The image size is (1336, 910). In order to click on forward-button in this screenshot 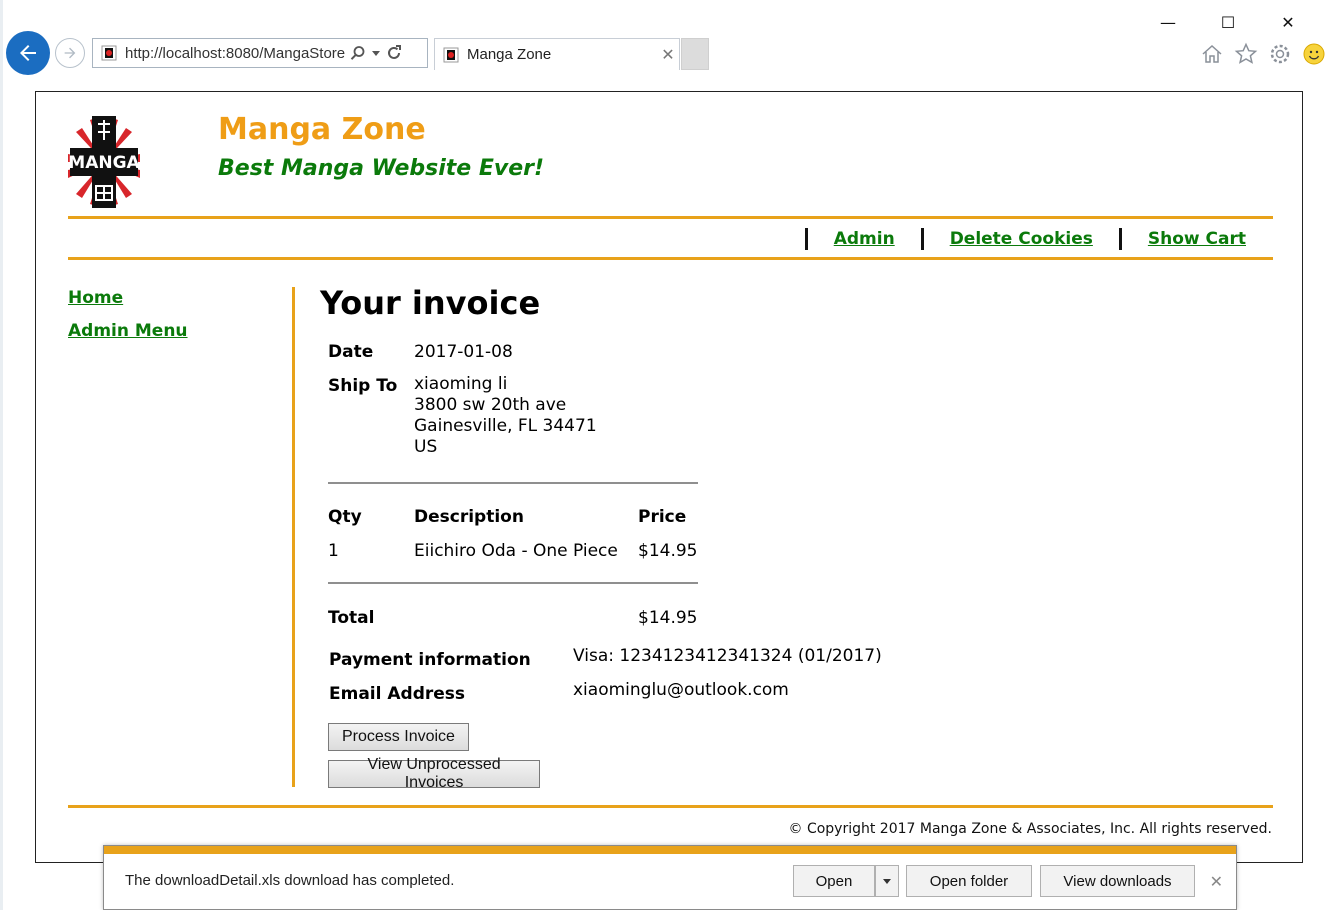, I will do `click(70, 53)`.